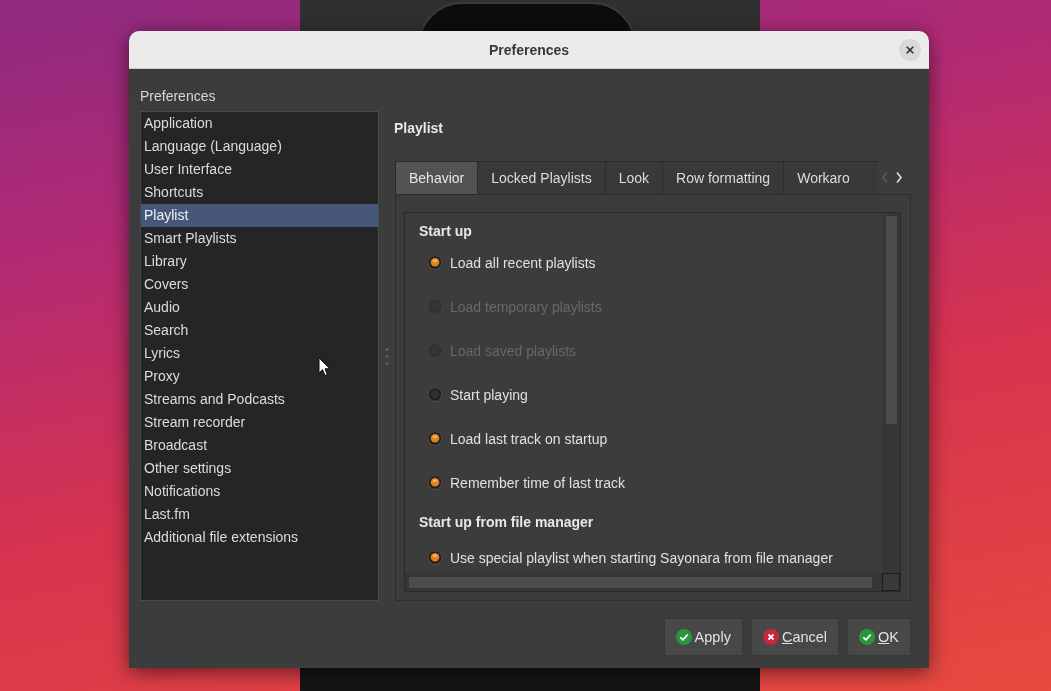  Describe the element at coordinates (527, 483) in the screenshot. I see `checkbox: Remember time of last track` at that location.